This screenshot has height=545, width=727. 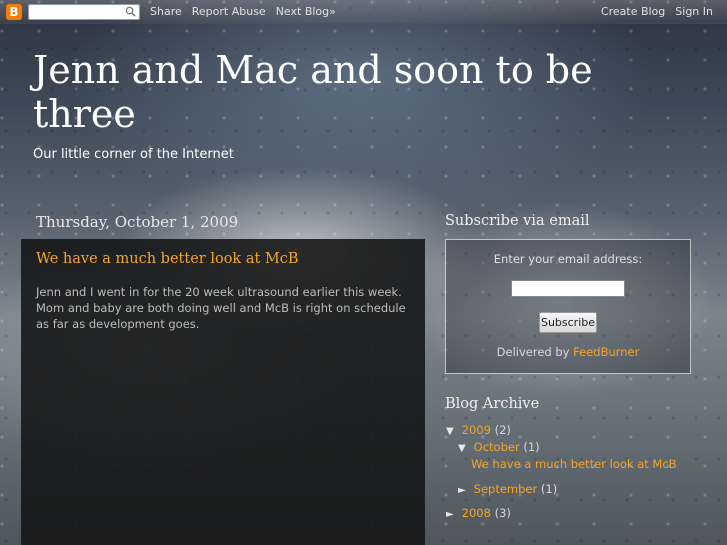 What do you see at coordinates (130, 11) in the screenshot?
I see `search-icon` at bounding box center [130, 11].